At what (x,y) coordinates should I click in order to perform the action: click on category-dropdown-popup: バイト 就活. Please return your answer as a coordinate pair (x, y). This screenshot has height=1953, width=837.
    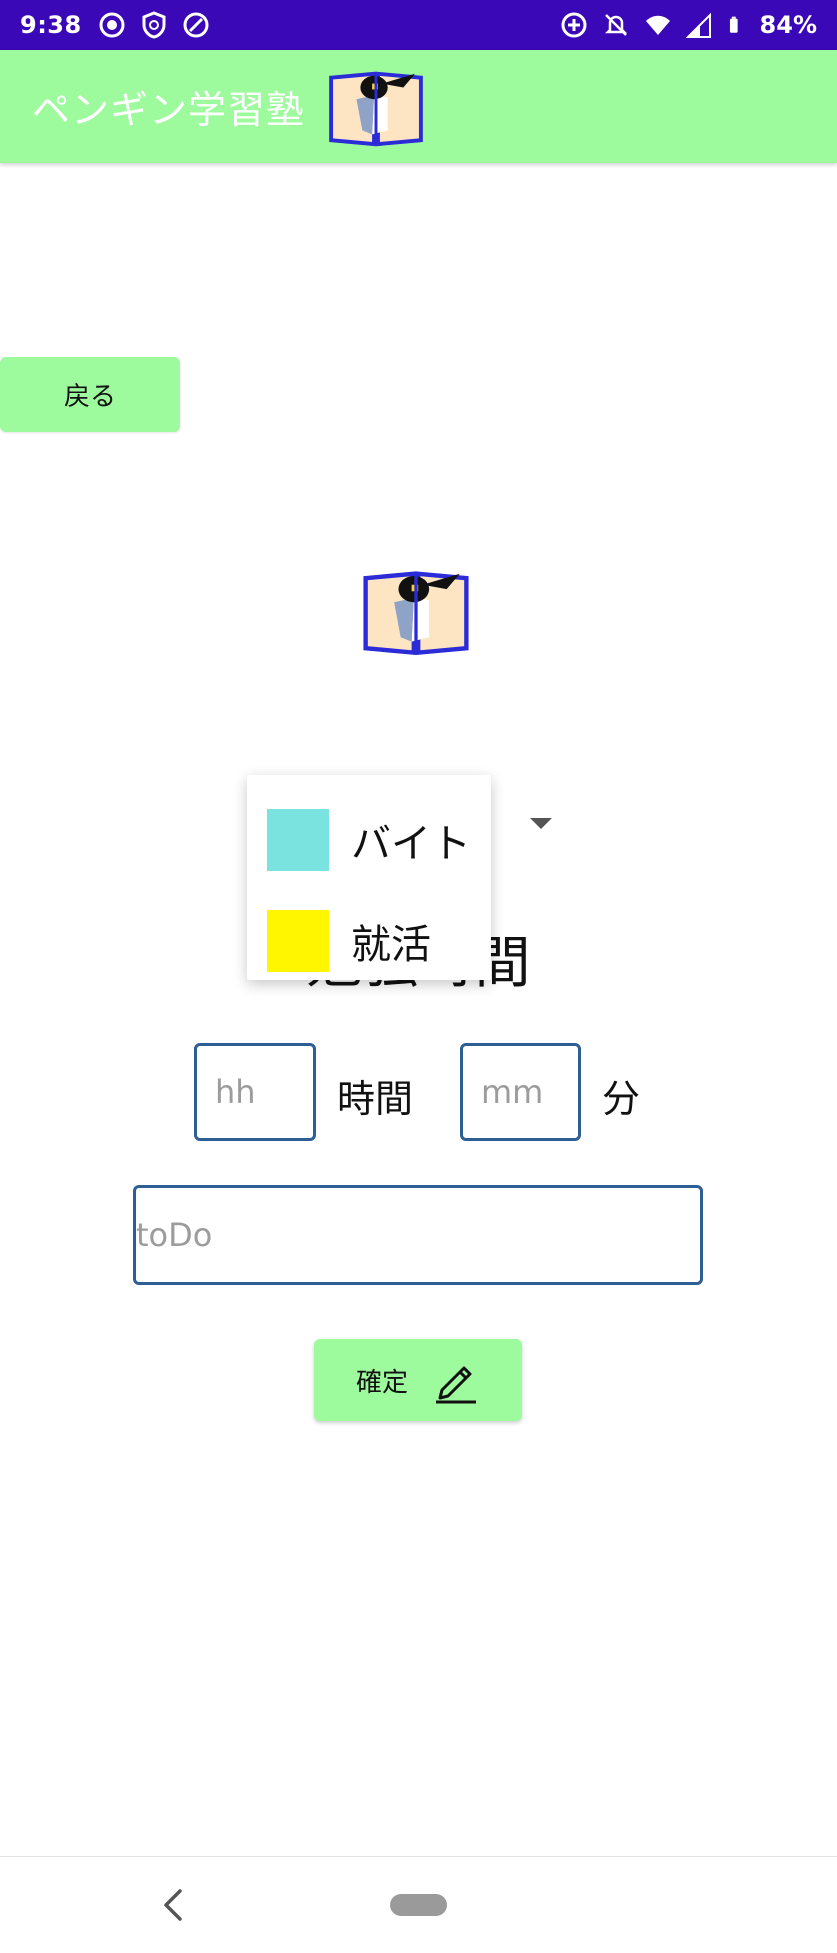
    Looking at the image, I should click on (369, 877).